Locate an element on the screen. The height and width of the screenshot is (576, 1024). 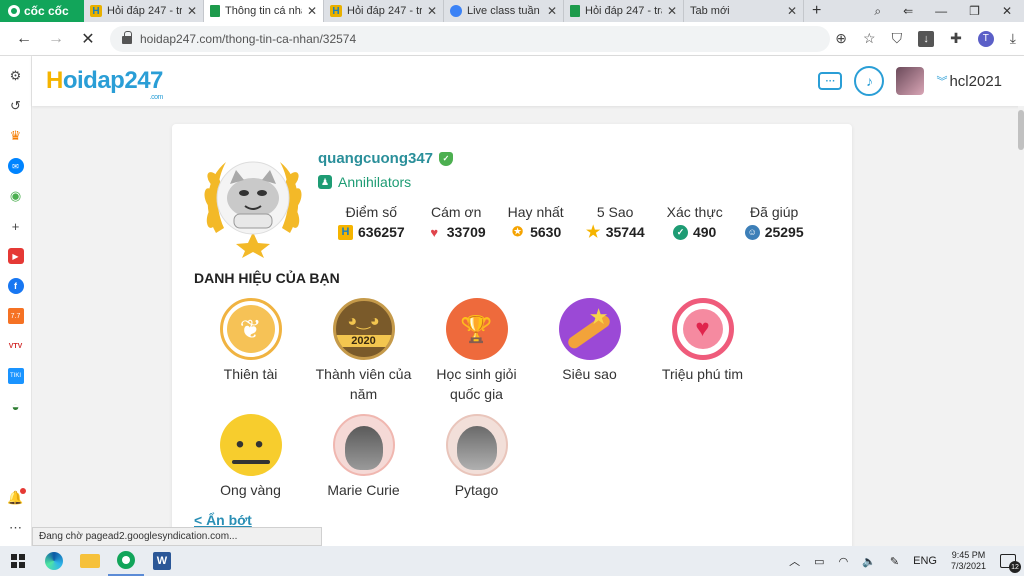
collapse-link: < Ẩn bớt is located at coordinates (223, 520).